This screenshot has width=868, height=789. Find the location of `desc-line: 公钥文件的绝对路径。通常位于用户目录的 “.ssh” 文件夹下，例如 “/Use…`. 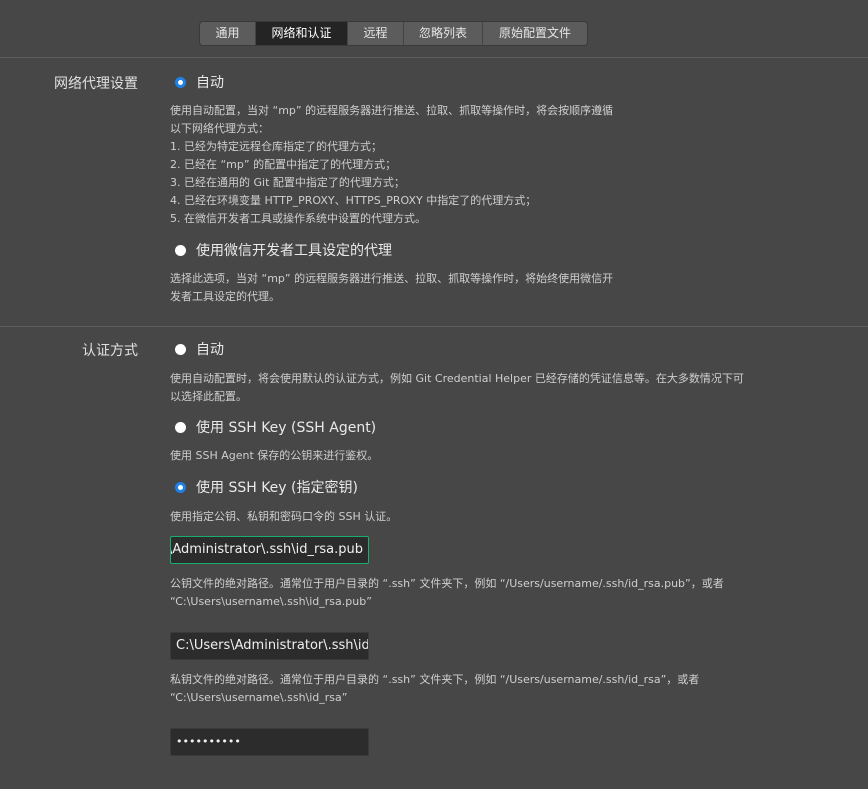

desc-line: 公钥文件的绝对路径。通常位于用户目录的 “.ssh” 文件夹下，例如 “/Use… is located at coordinates (447, 583).